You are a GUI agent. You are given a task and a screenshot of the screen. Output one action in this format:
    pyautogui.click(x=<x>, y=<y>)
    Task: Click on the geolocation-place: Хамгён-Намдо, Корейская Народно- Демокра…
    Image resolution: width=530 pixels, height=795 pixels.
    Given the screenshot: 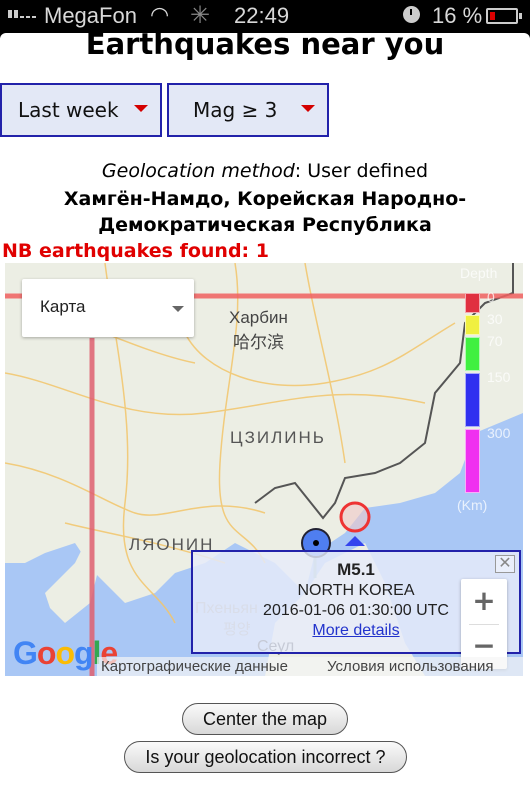 What is the action you would take?
    pyautogui.click(x=265, y=212)
    